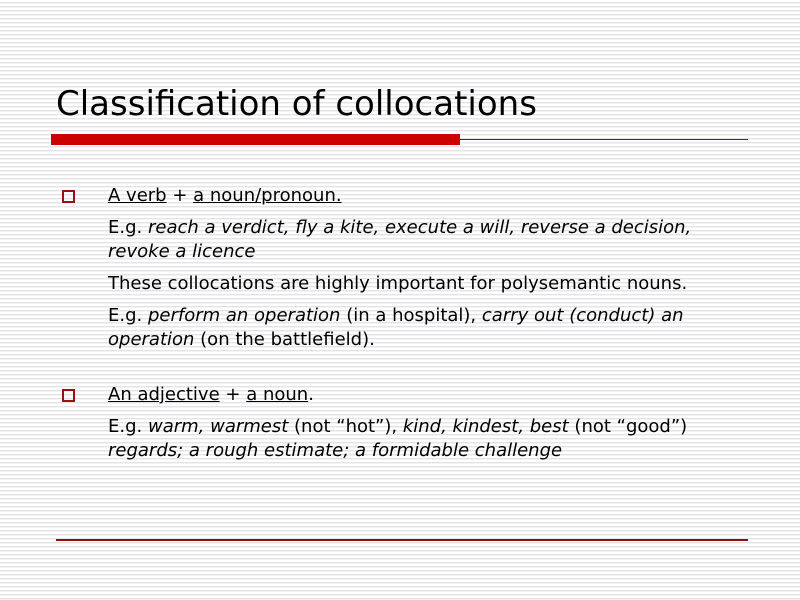  Describe the element at coordinates (432, 196) in the screenshot. I see `bullet-heading-verb-noun: A verb + a noun/pronoun.` at that location.